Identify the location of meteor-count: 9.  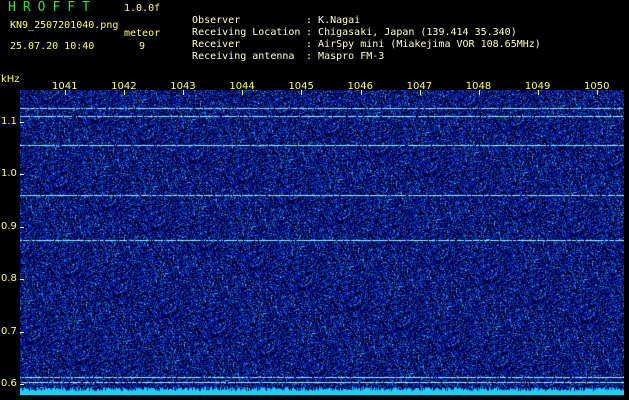
(142, 46).